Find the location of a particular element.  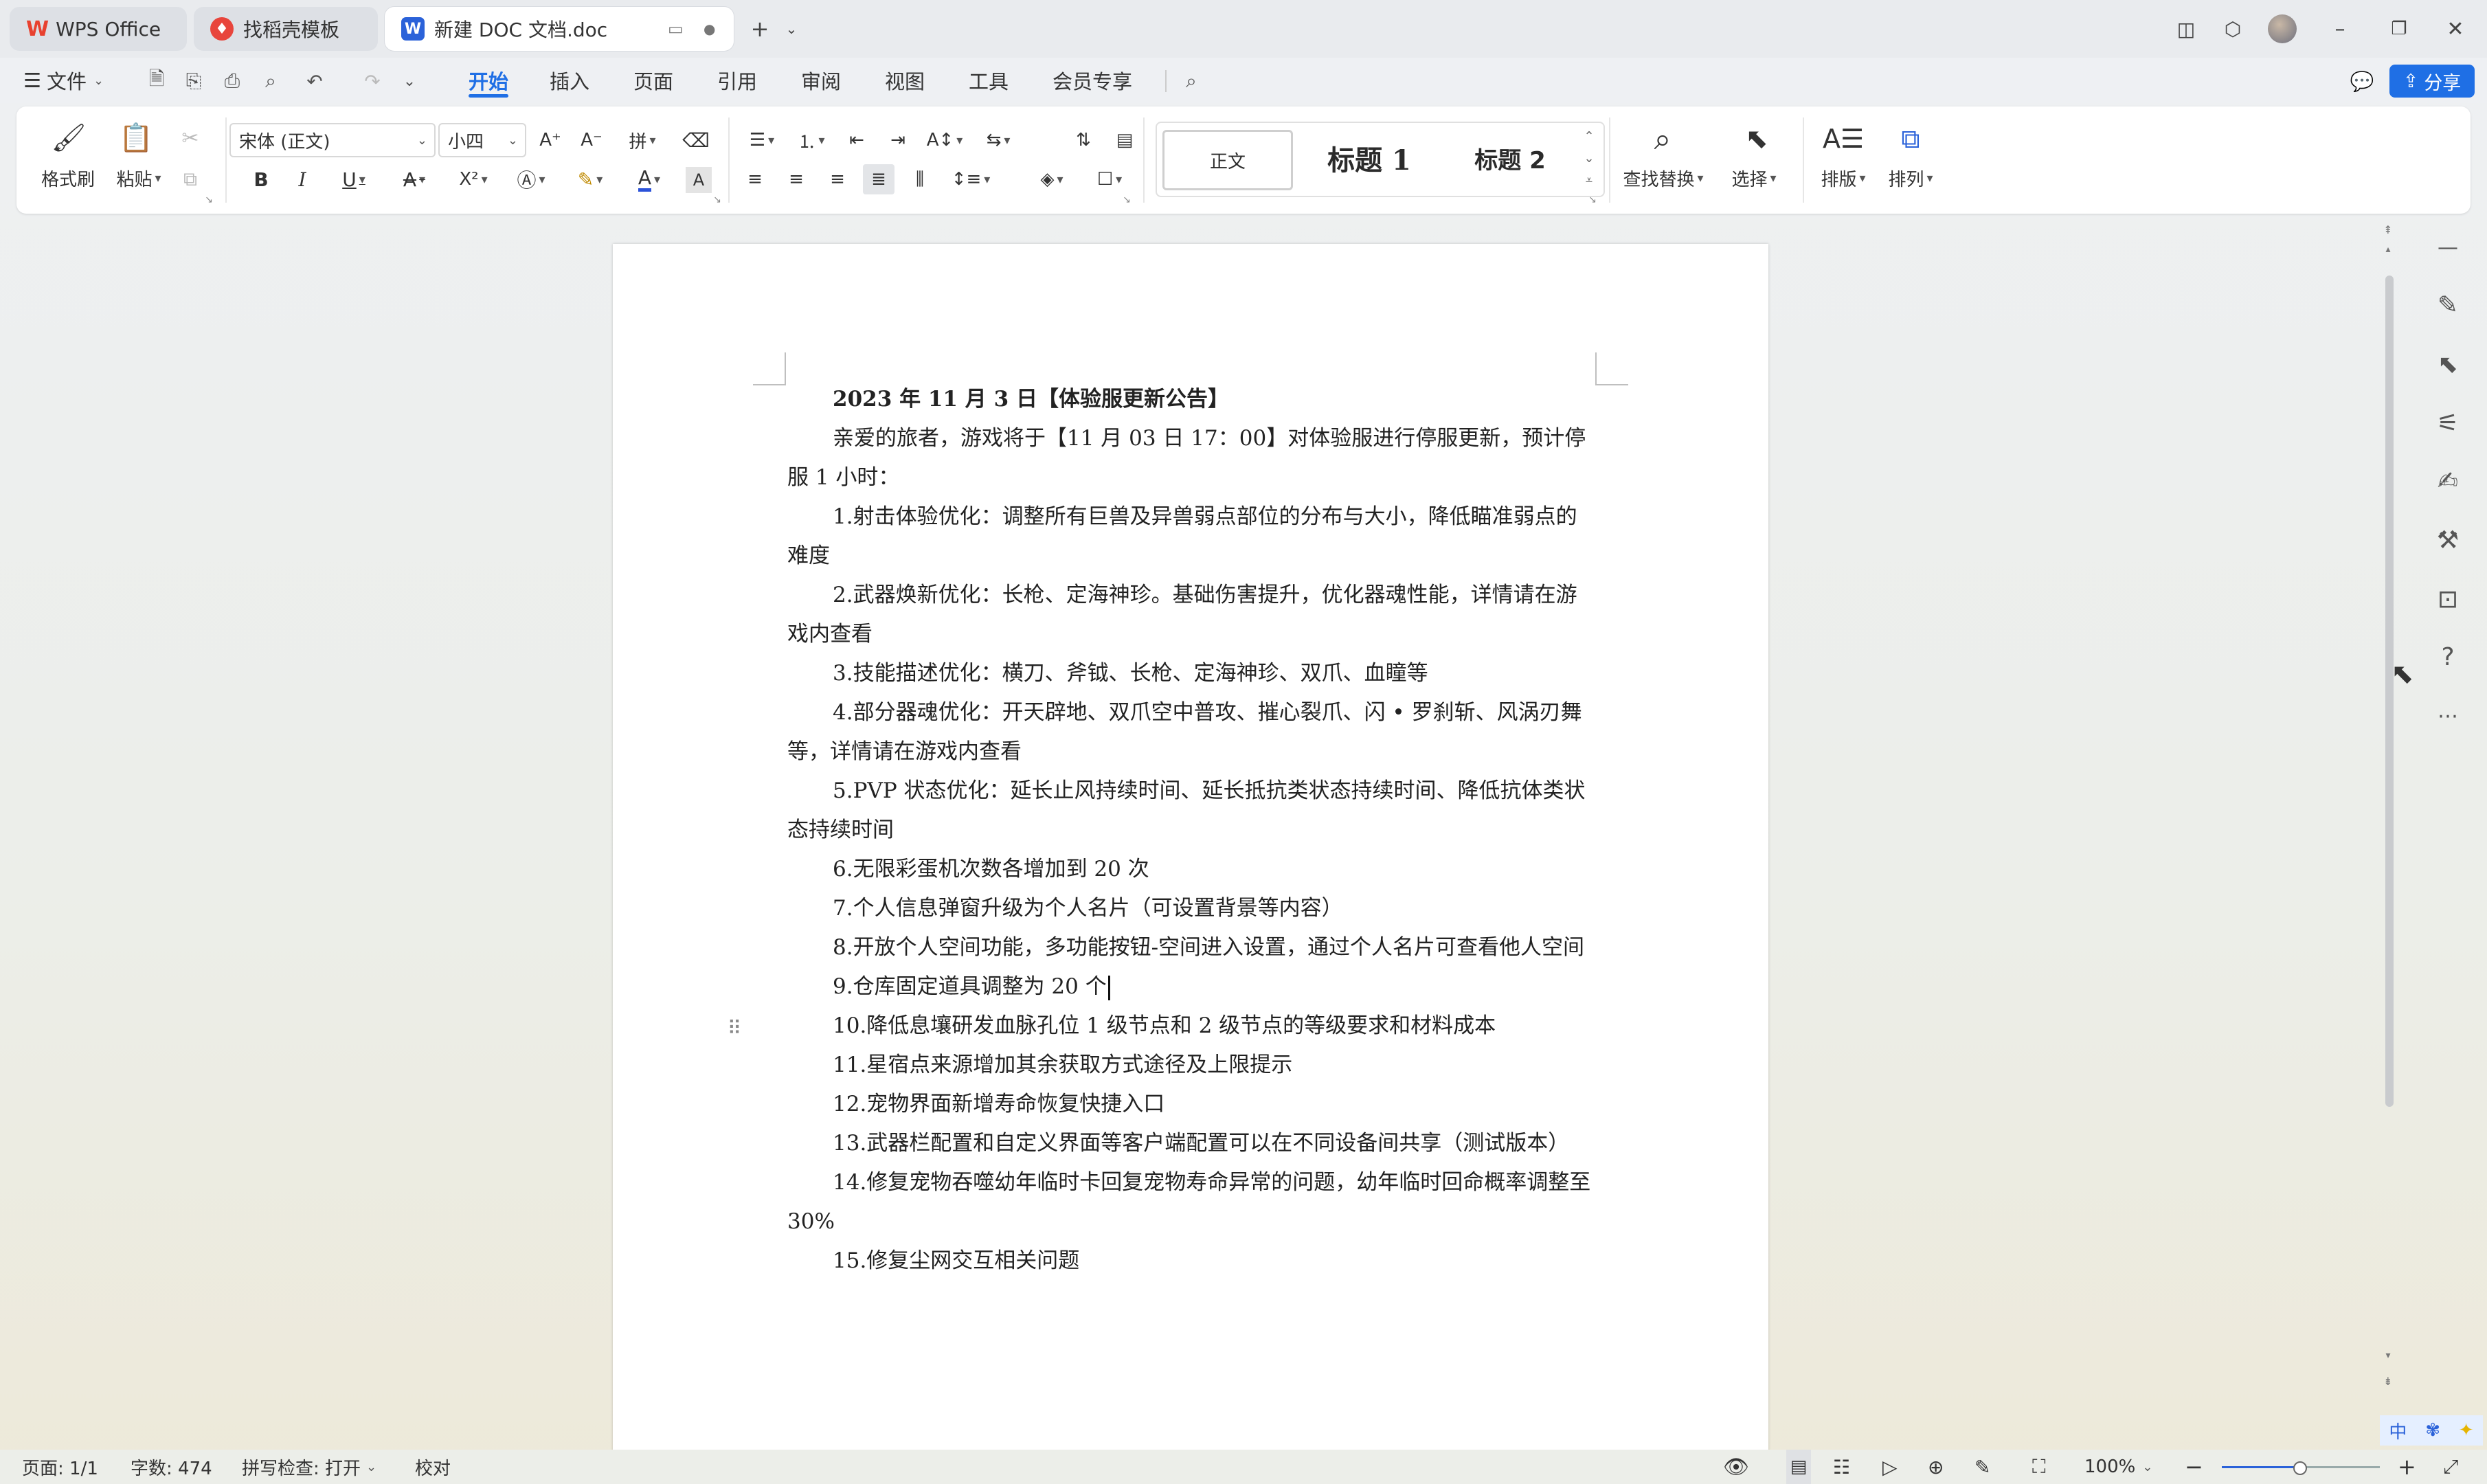

print-preview-icon: ⌕ is located at coordinates (271, 81).